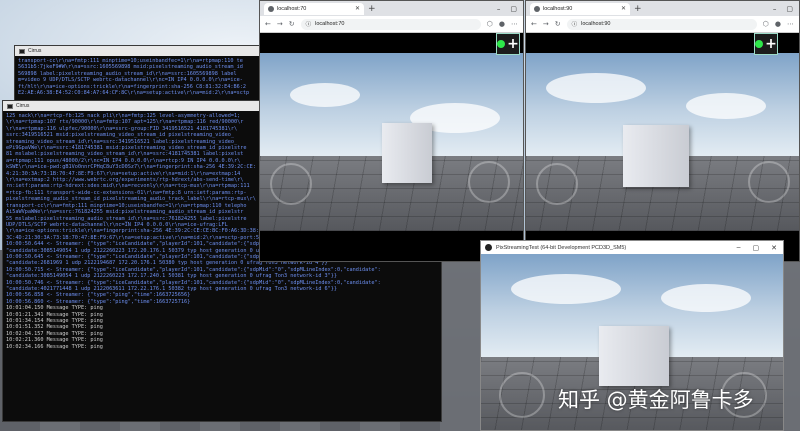 The height and width of the screenshot is (431, 800). I want to click on tab-title: localhost:70, so click(292, 8).